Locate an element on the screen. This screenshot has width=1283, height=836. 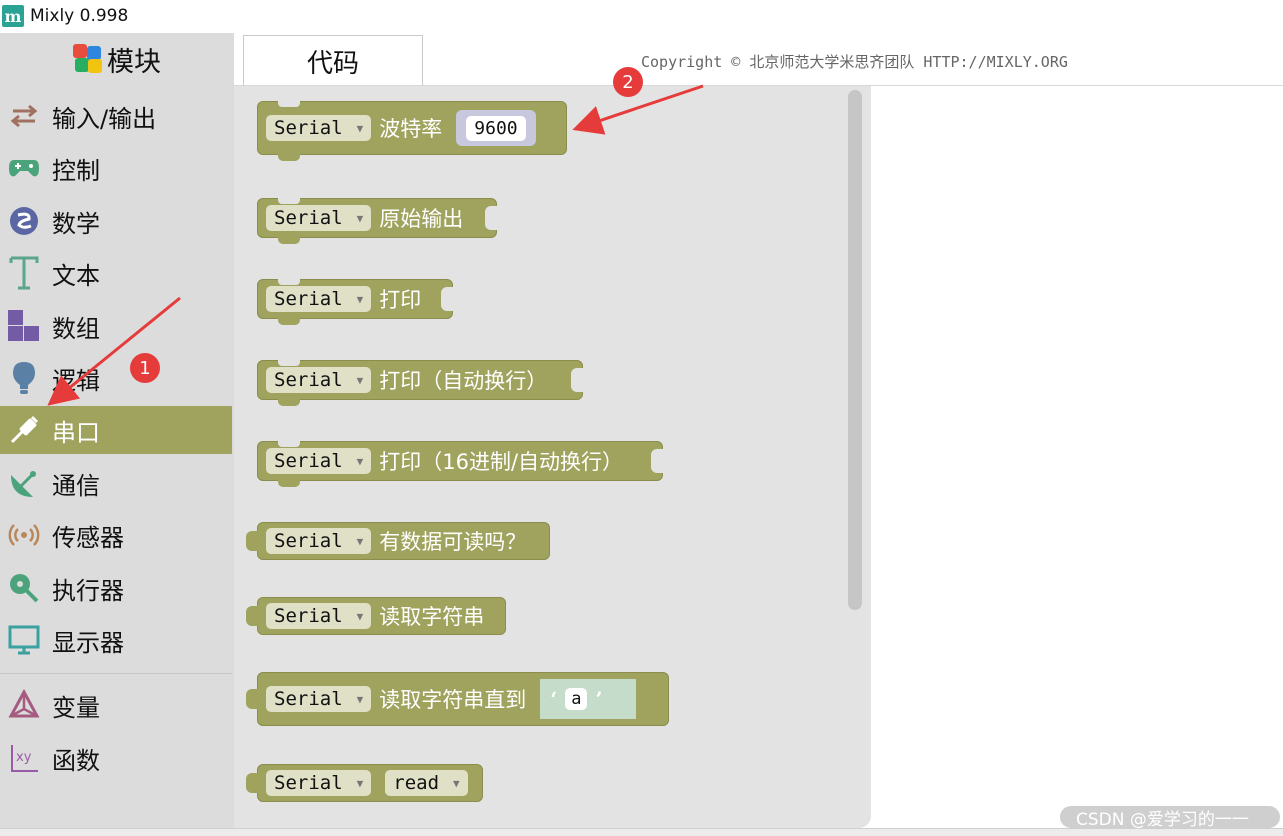
svg-text: xy is located at coordinates (24, 757).